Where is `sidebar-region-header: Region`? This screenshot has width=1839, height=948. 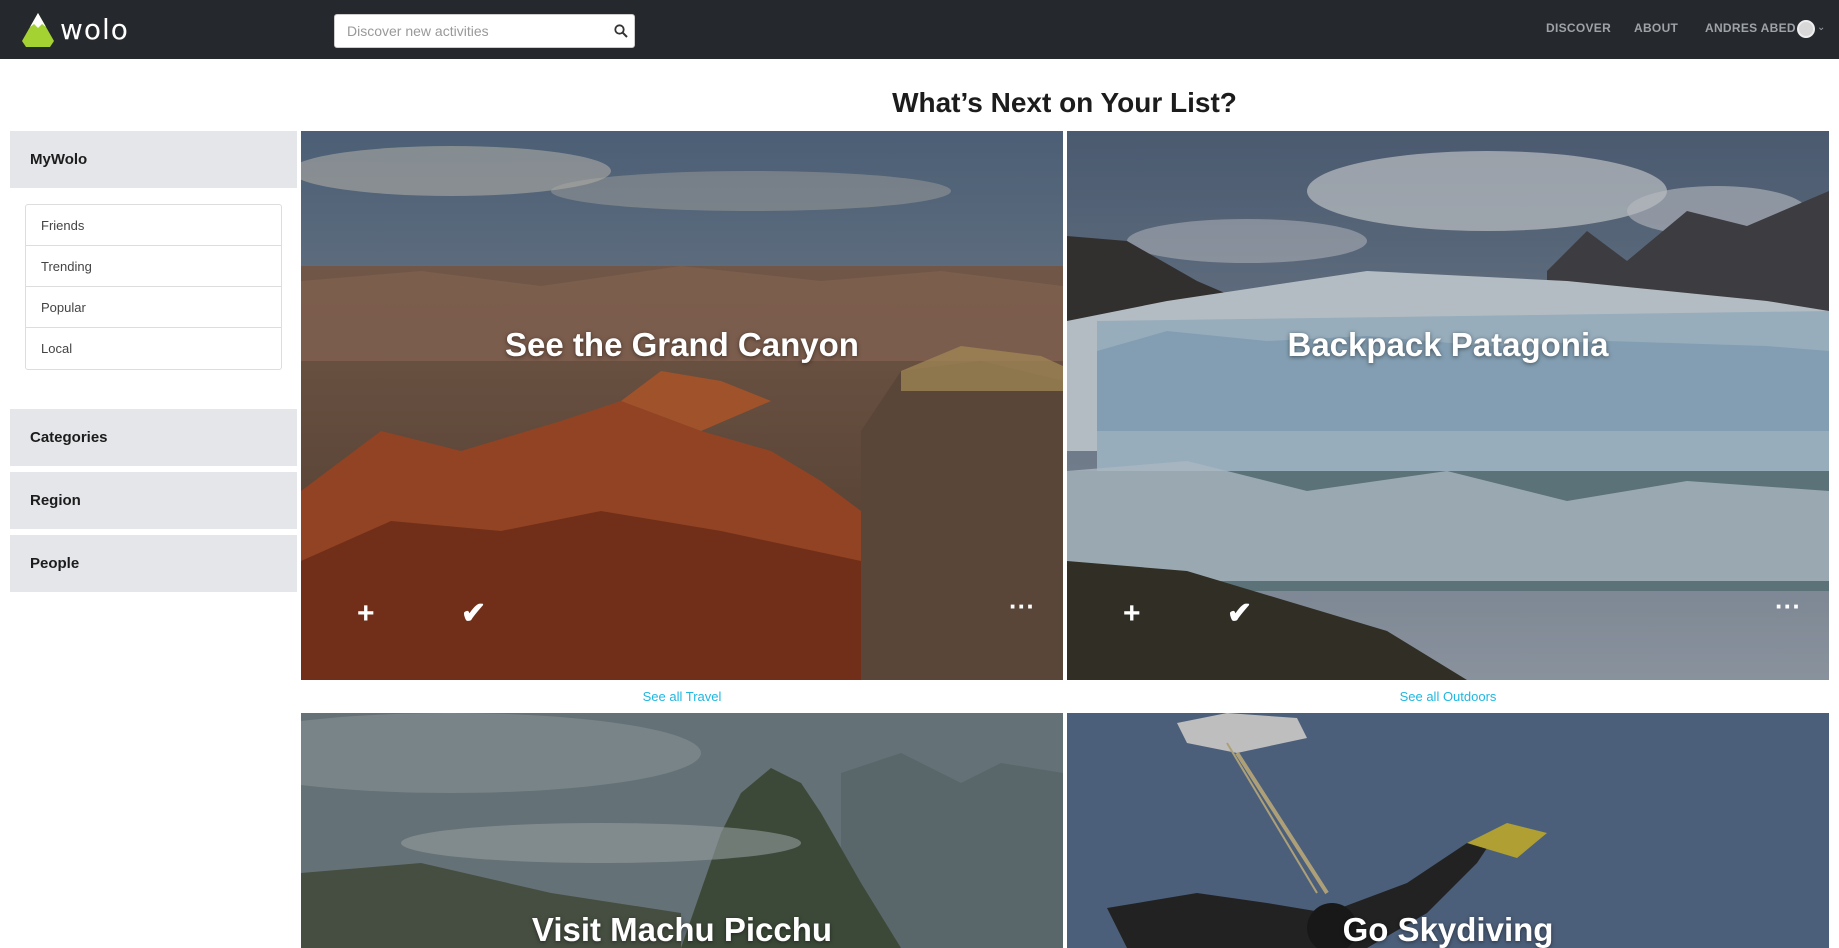 sidebar-region-header: Region is located at coordinates (153, 500).